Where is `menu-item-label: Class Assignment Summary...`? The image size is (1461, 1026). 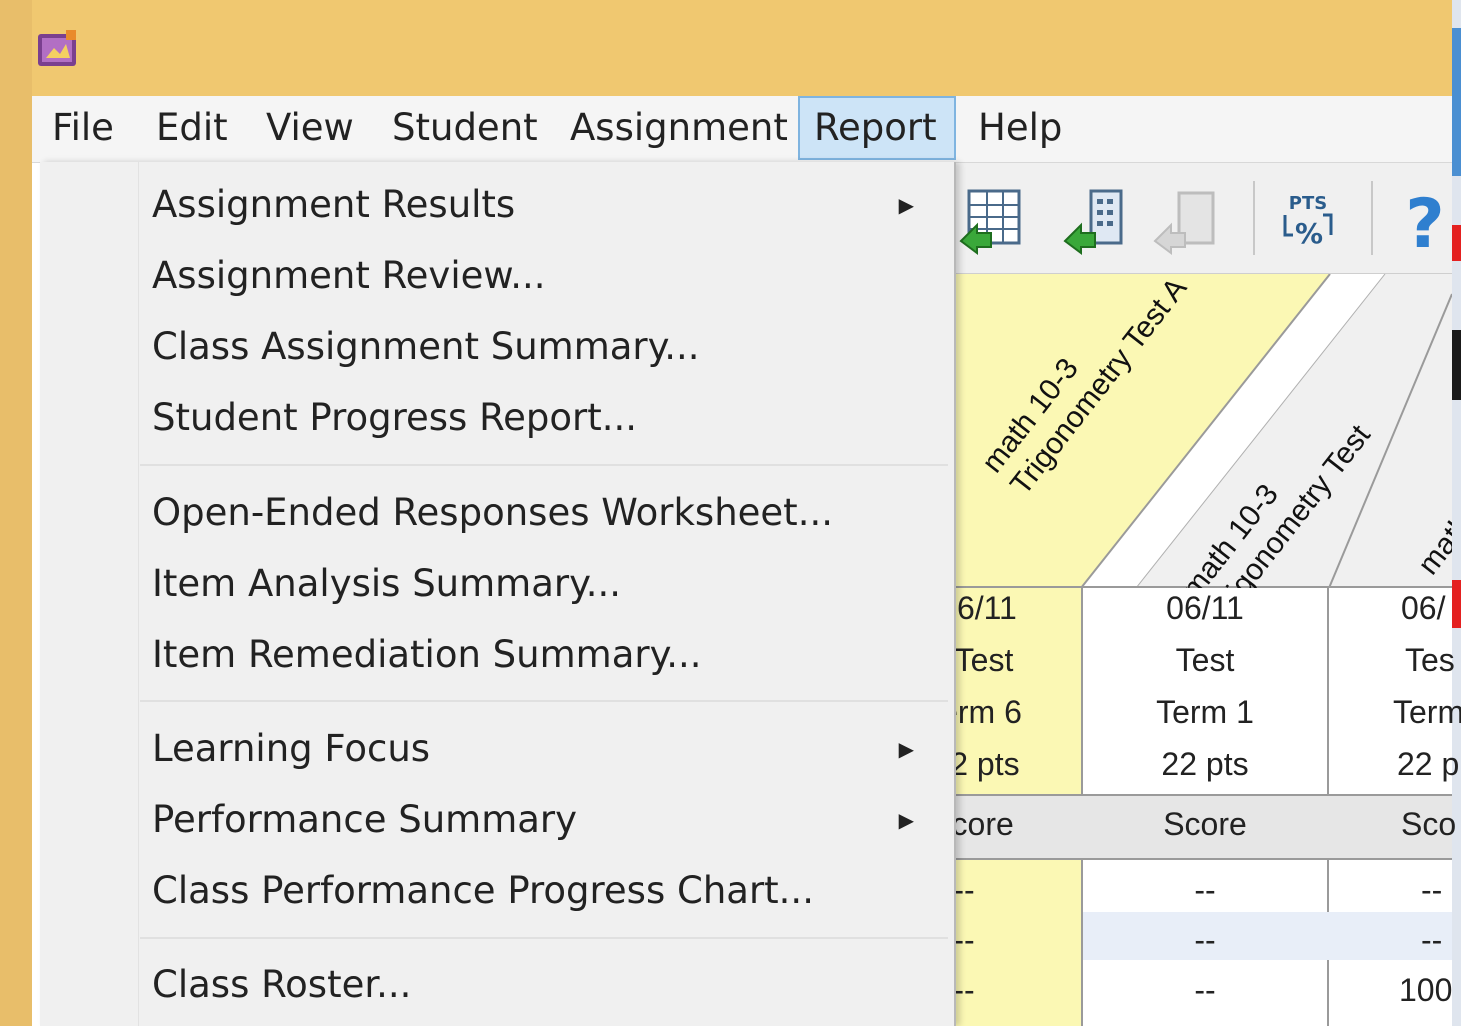
menu-item-label: Class Assignment Summary... is located at coordinates (426, 346).